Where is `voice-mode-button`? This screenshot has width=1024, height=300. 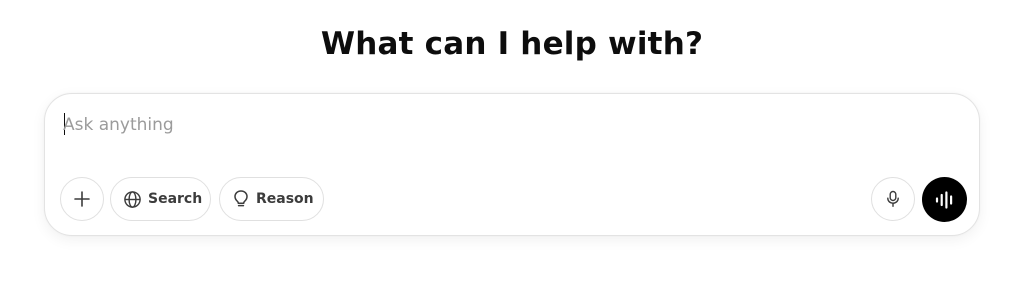
voice-mode-button is located at coordinates (944, 199).